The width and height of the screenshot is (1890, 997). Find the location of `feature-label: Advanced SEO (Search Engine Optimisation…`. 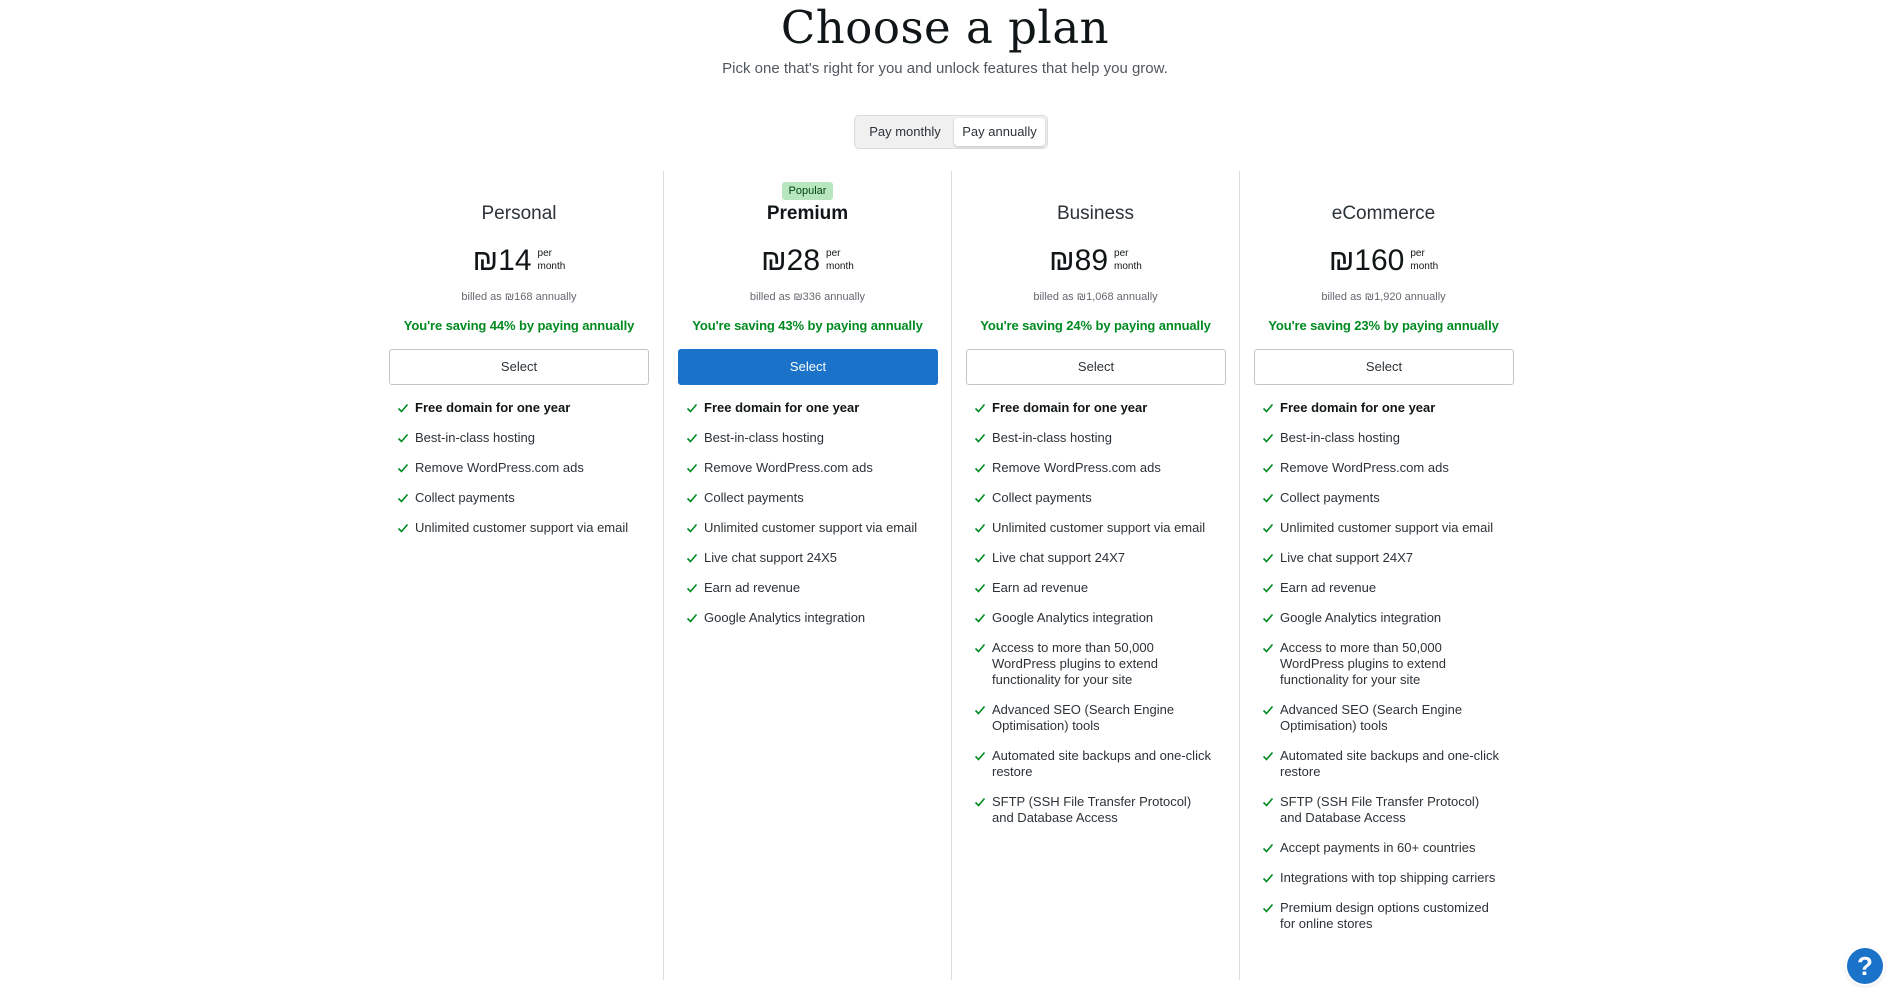

feature-label: Advanced SEO (Search Engine Optimisation… is located at coordinates (1371, 717).